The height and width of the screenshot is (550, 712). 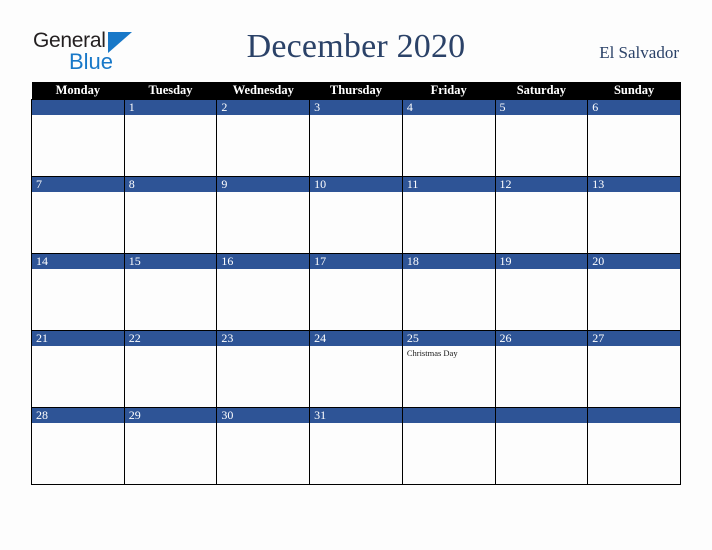 I want to click on day-number: 8, so click(x=170, y=184).